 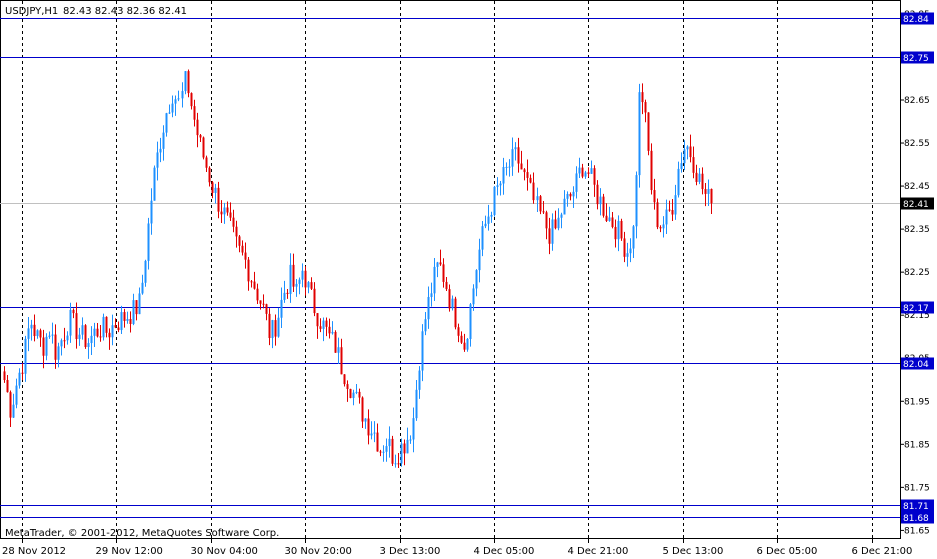 What do you see at coordinates (917, 488) in the screenshot?
I see `y-tick-label: 81.75` at bounding box center [917, 488].